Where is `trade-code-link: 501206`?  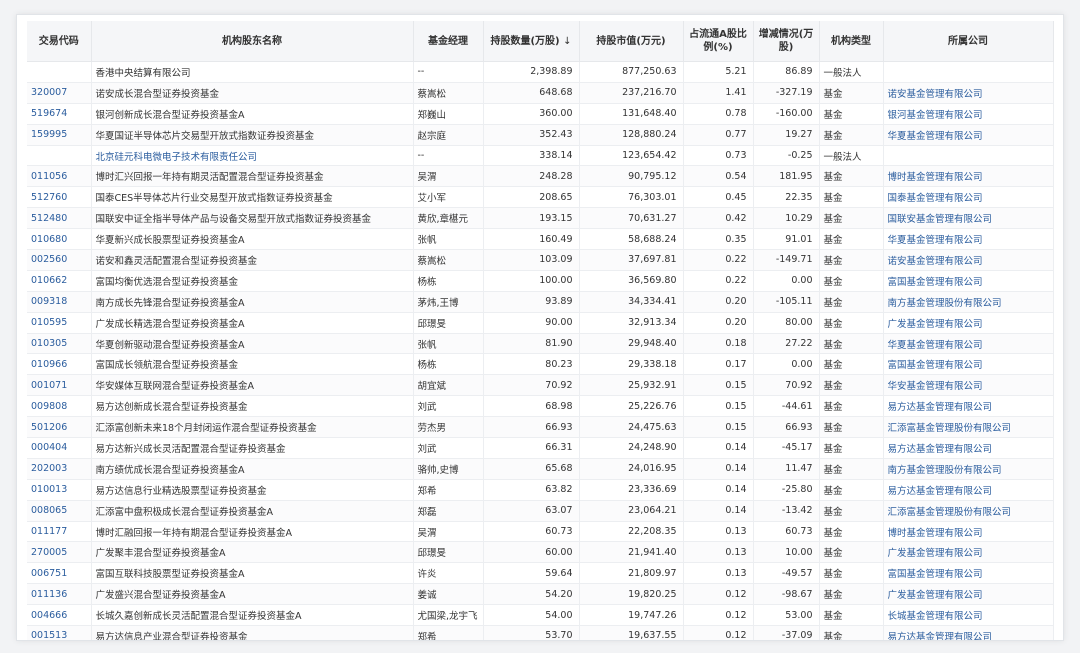 trade-code-link: 501206 is located at coordinates (49, 427).